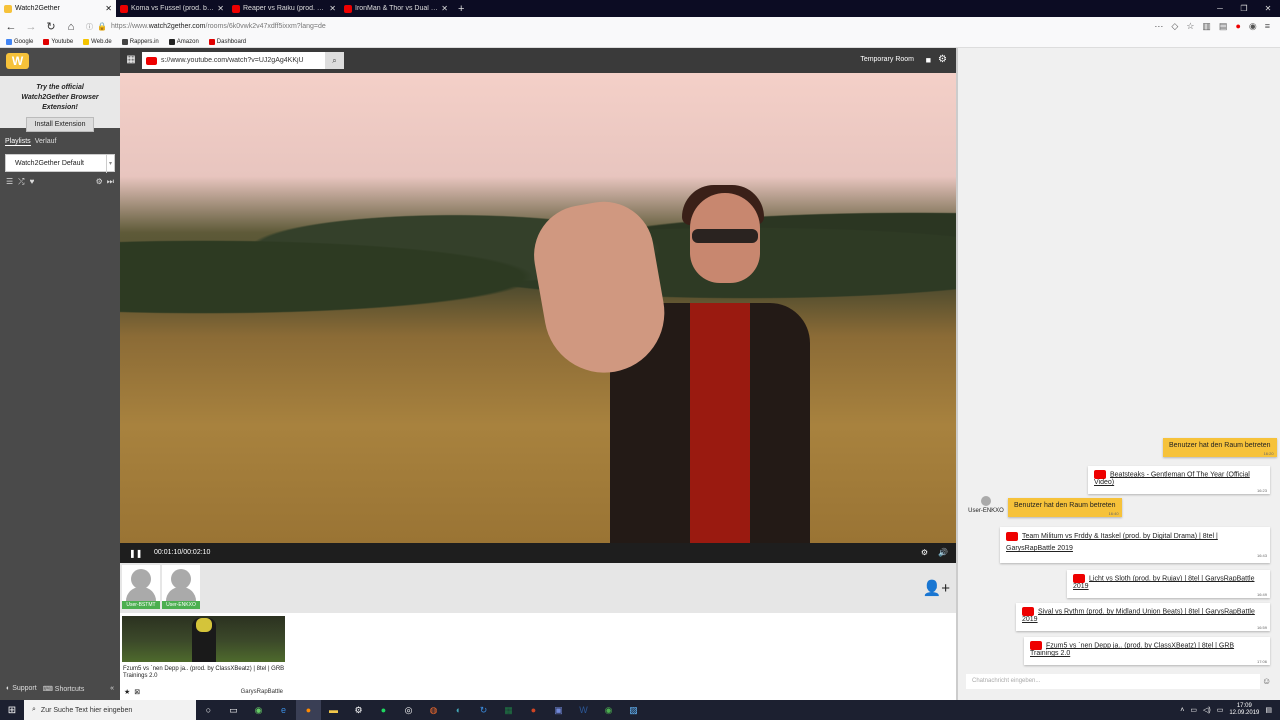 This screenshot has width=1280, height=720. What do you see at coordinates (887, 59) in the screenshot?
I see `room-title: Temporary Room` at bounding box center [887, 59].